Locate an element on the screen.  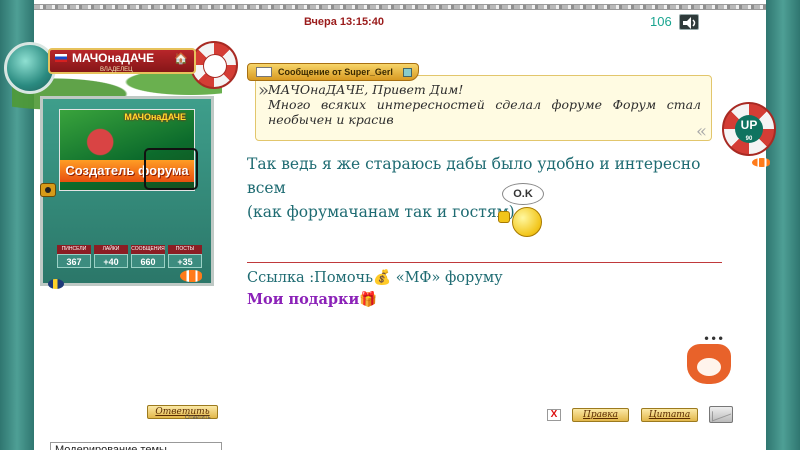
ok-smiley-icon: O.K is located at coordinates (522, 212).